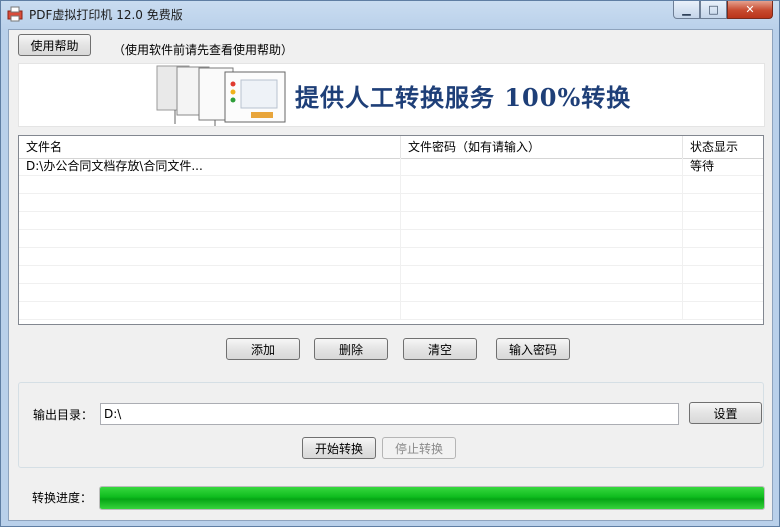  I want to click on minimize-button: ▁, so click(686, 10).